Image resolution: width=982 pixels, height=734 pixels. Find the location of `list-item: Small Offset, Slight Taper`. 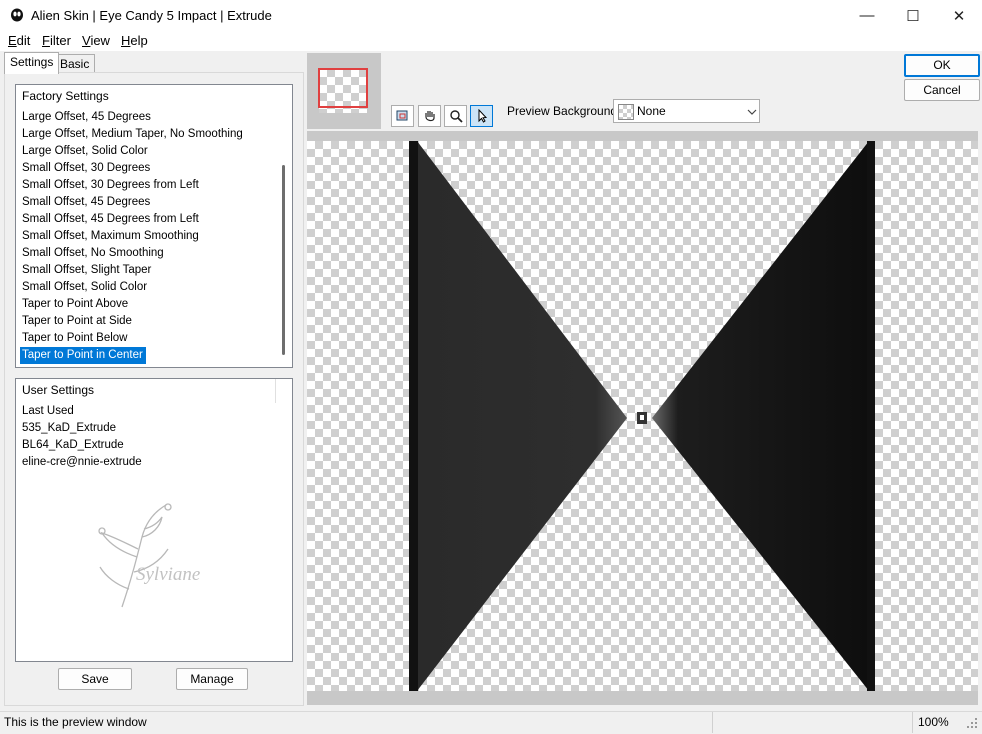

list-item: Small Offset, Slight Taper is located at coordinates (147, 270).